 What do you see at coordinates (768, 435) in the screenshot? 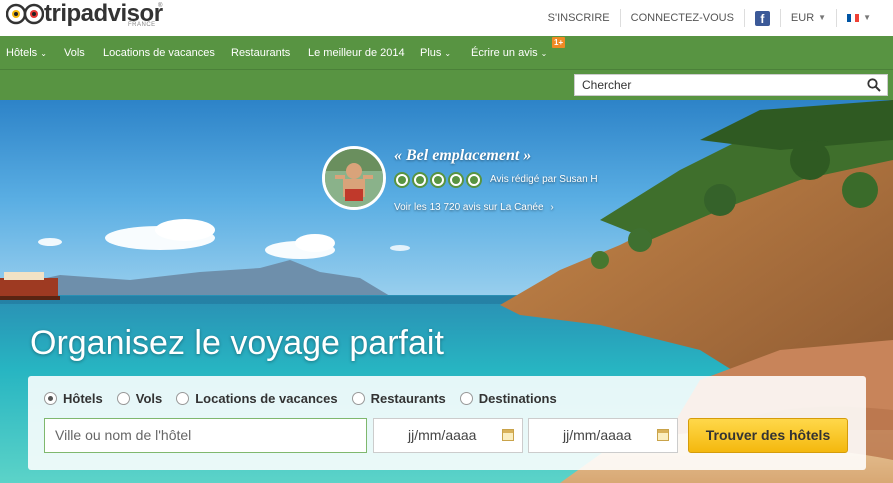
I see `find-hotels-button: Trouver des hôtels` at bounding box center [768, 435].